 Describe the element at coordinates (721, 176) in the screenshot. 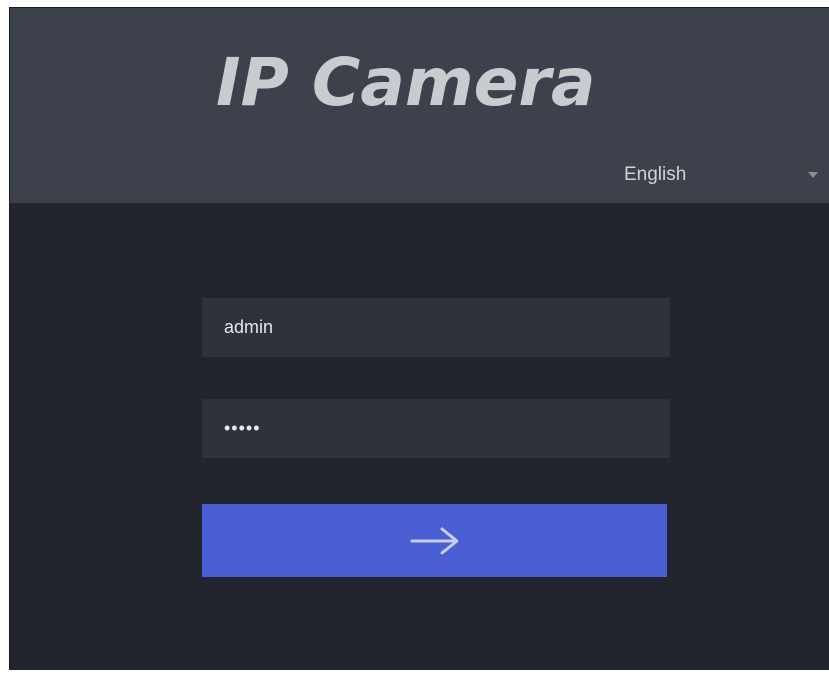

I see `language-select: English` at that location.